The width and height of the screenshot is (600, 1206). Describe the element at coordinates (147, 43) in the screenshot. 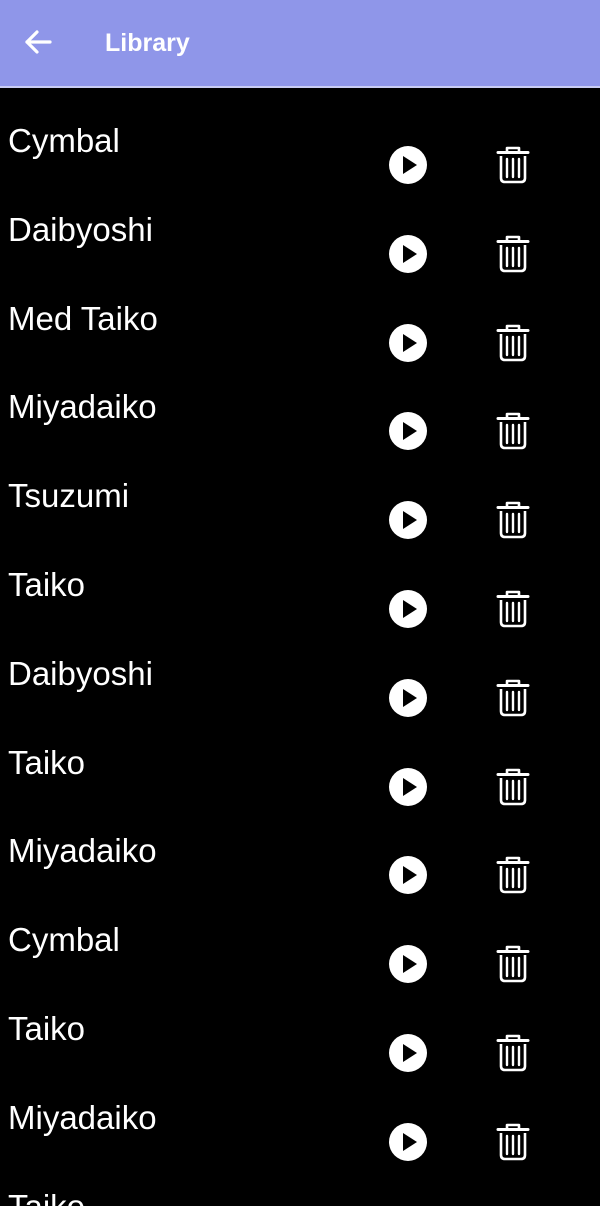

I see `page-title: Library` at that location.